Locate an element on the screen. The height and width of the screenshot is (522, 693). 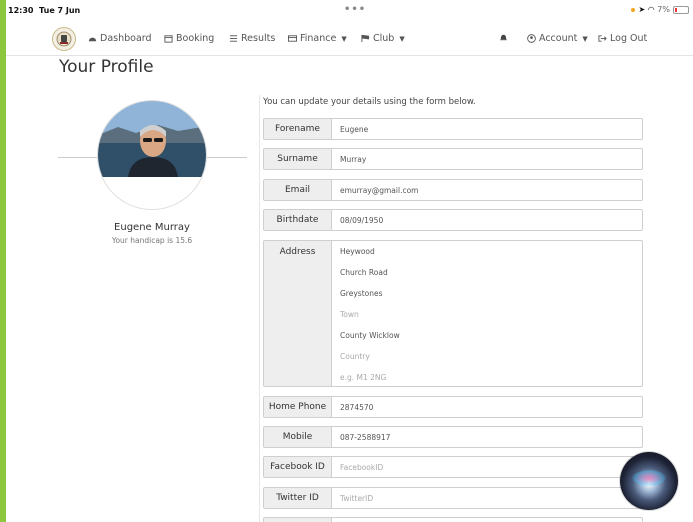
twitter-label: Twitter ID is located at coordinates (298, 498).